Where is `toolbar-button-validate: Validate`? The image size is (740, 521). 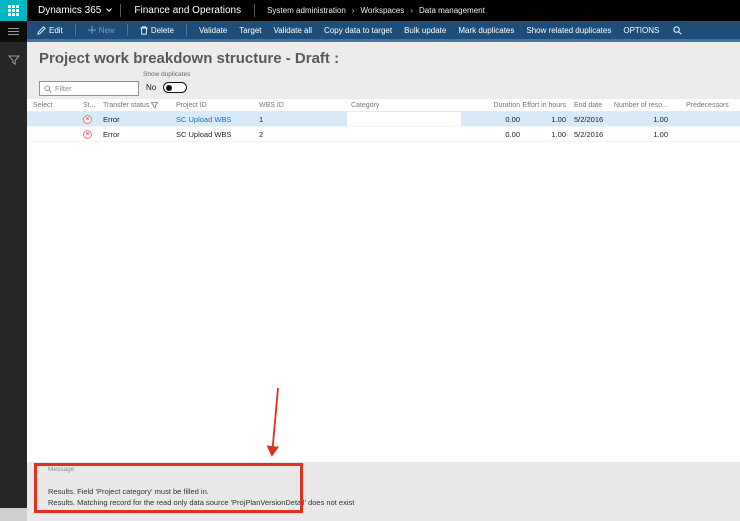 toolbar-button-validate: Validate is located at coordinates (213, 30).